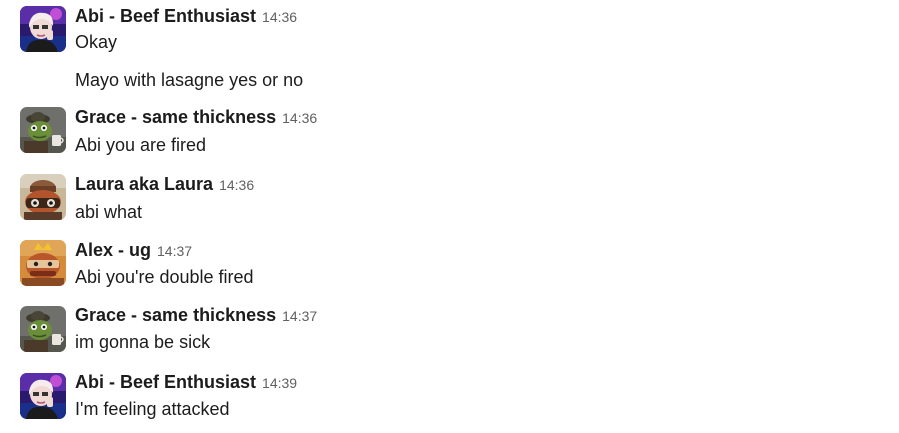 The width and height of the screenshot is (899, 433). I want to click on message-header: Alex - ug 14:37, so click(133, 251).